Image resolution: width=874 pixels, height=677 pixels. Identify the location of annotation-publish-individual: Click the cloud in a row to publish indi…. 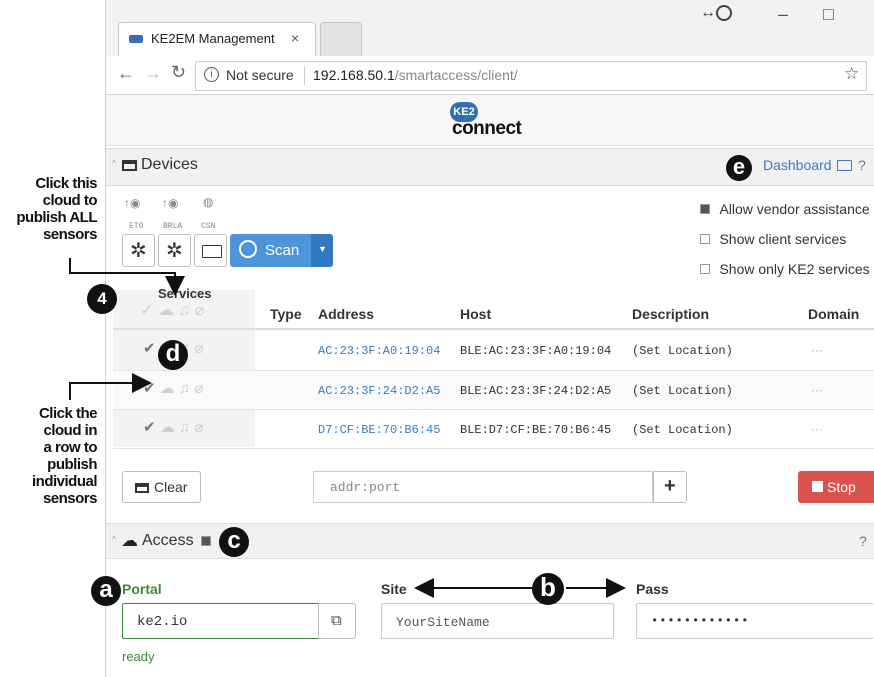
(64, 456).